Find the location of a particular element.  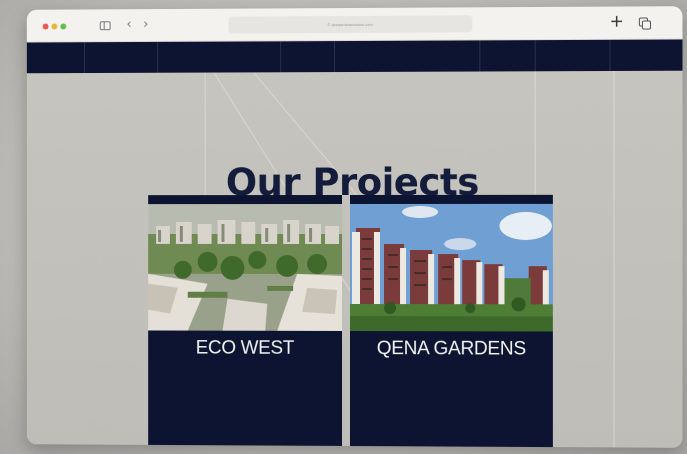

address-bar: © qenaandzanadovs.com is located at coordinates (350, 24).